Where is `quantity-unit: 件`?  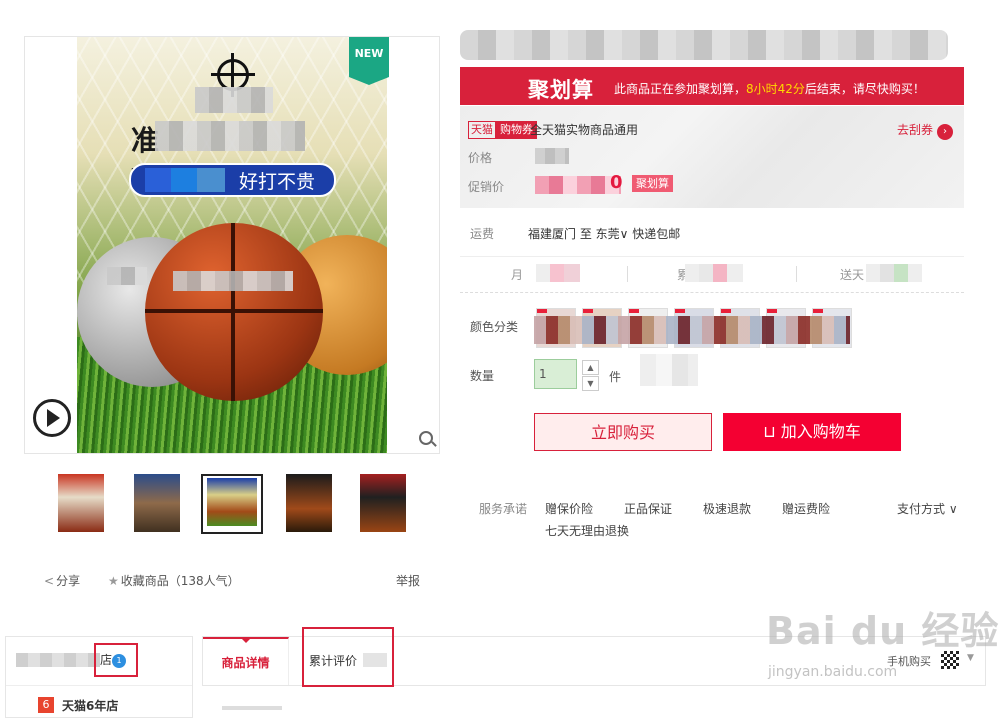 quantity-unit: 件 is located at coordinates (615, 377).